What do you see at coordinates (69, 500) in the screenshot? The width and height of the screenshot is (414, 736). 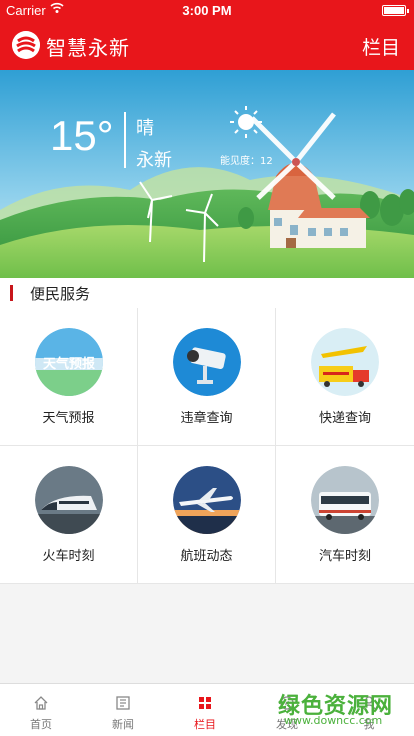 I see `train-icon` at bounding box center [69, 500].